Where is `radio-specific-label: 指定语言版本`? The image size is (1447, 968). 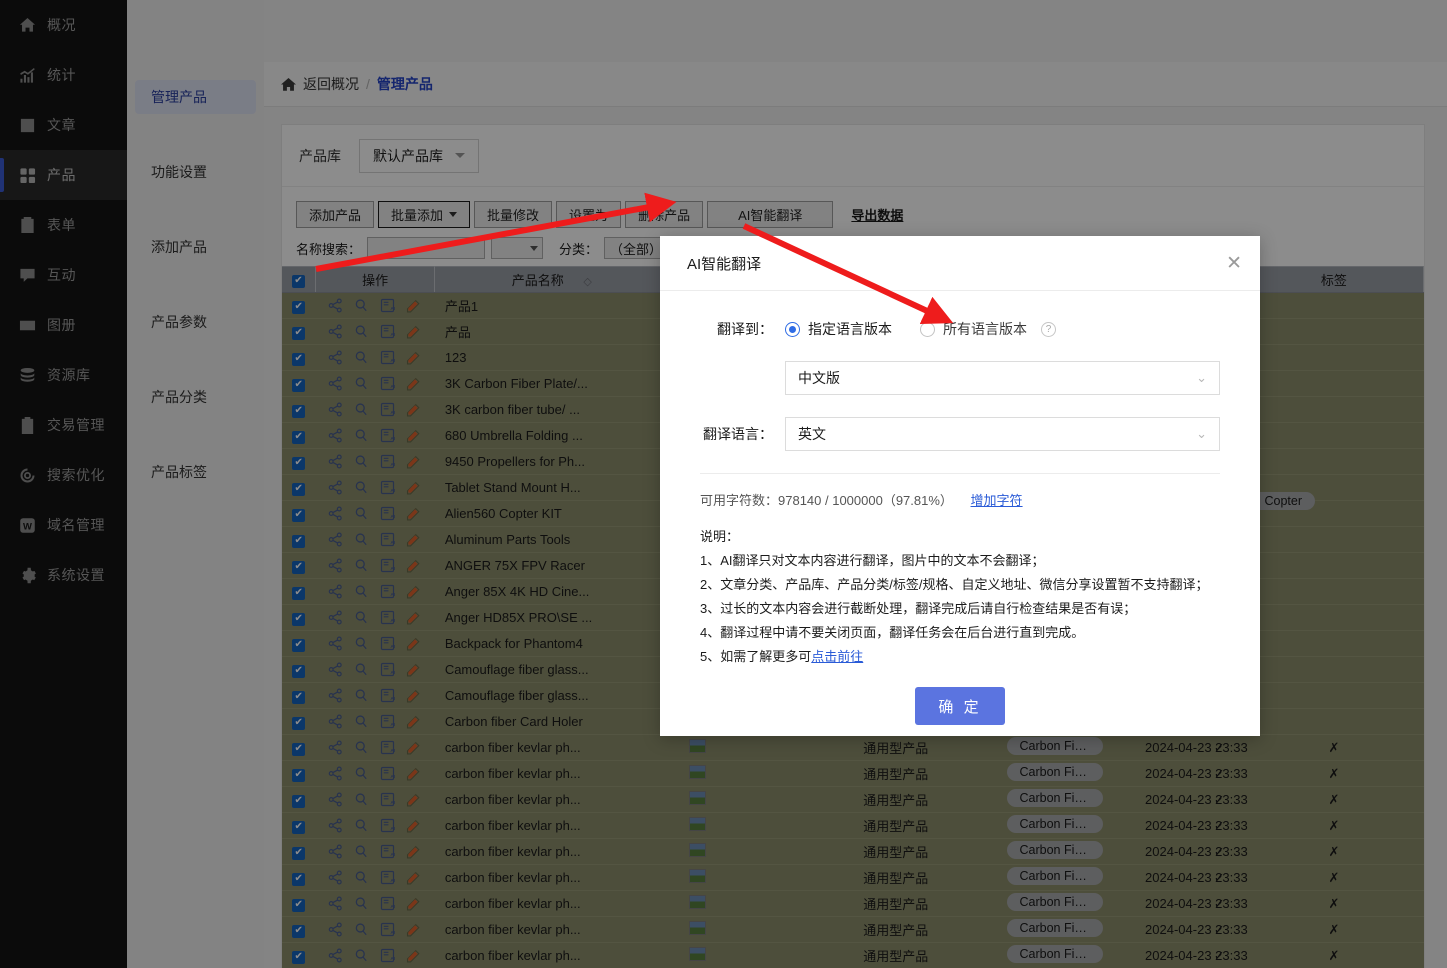 radio-specific-label: 指定语言版本 is located at coordinates (850, 329).